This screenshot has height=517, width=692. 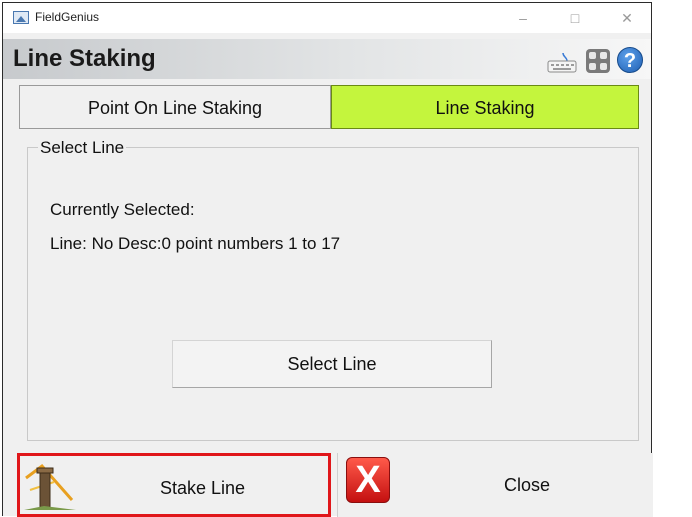 I want to click on close-button: X Close, so click(x=495, y=485).